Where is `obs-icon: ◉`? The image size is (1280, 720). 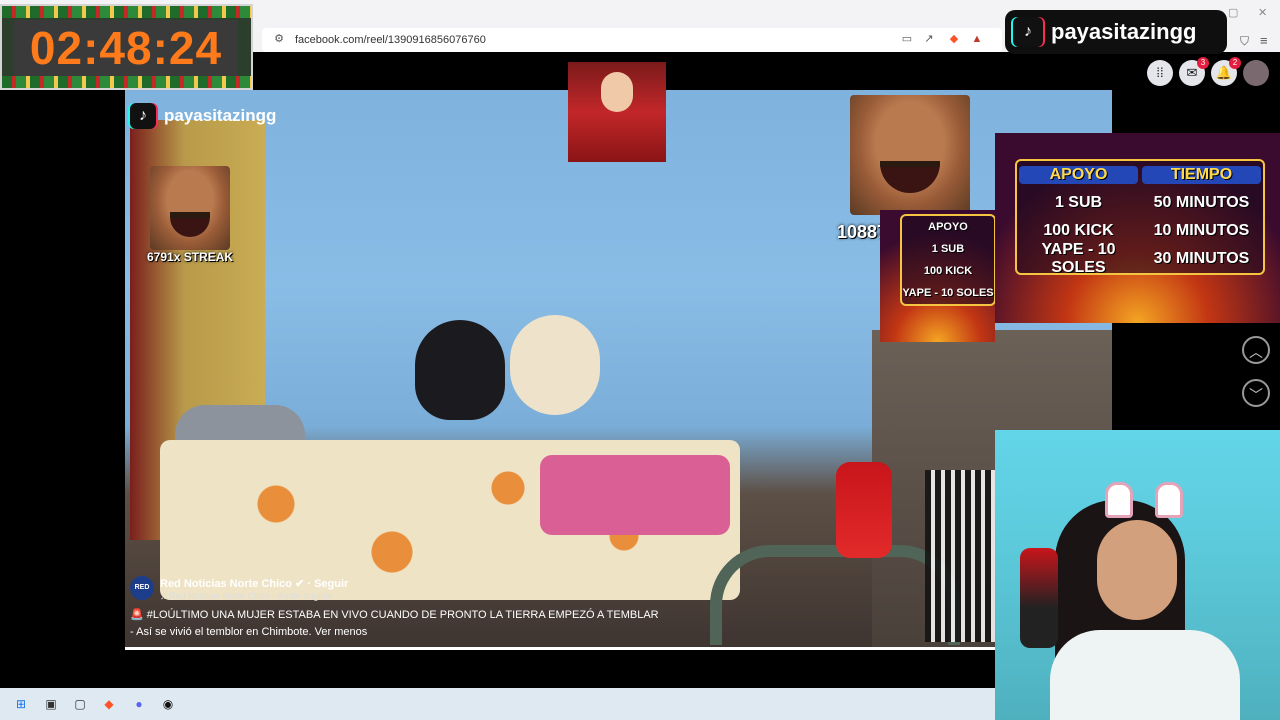 obs-icon: ◉ is located at coordinates (168, 704).